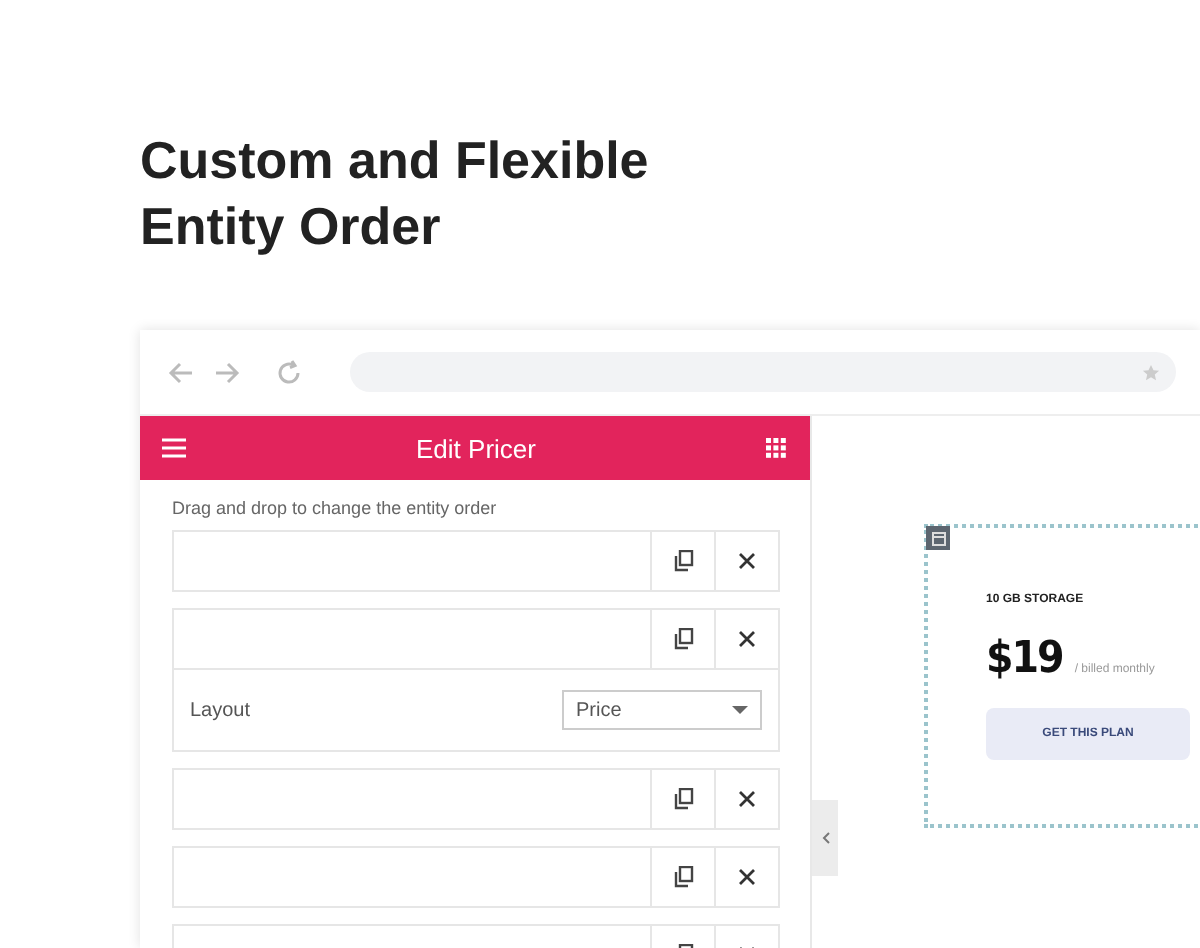  What do you see at coordinates (776, 448) in the screenshot?
I see `grid-icon` at bounding box center [776, 448].